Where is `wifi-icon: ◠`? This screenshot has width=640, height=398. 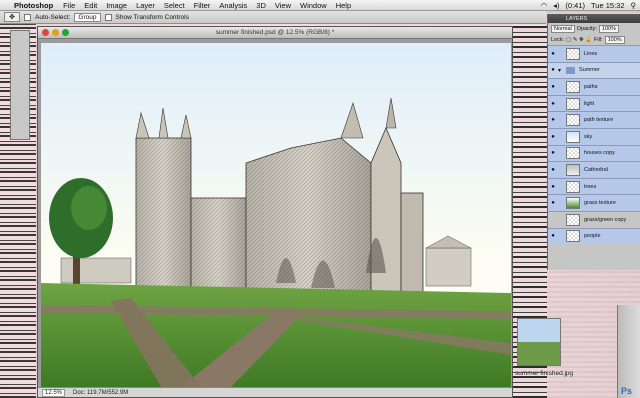
wifi-icon: ◠ is located at coordinates (544, 5).